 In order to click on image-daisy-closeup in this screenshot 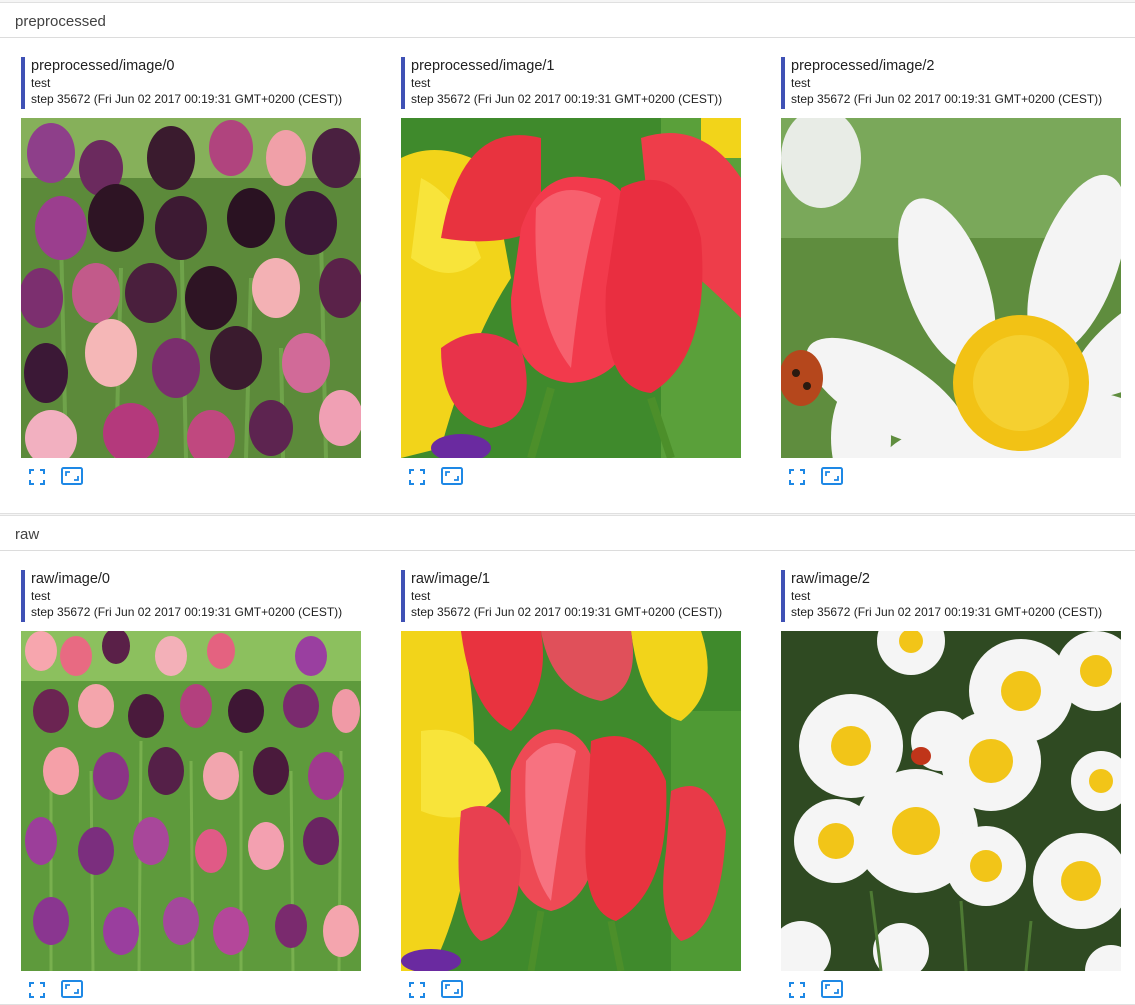, I will do `click(951, 288)`.